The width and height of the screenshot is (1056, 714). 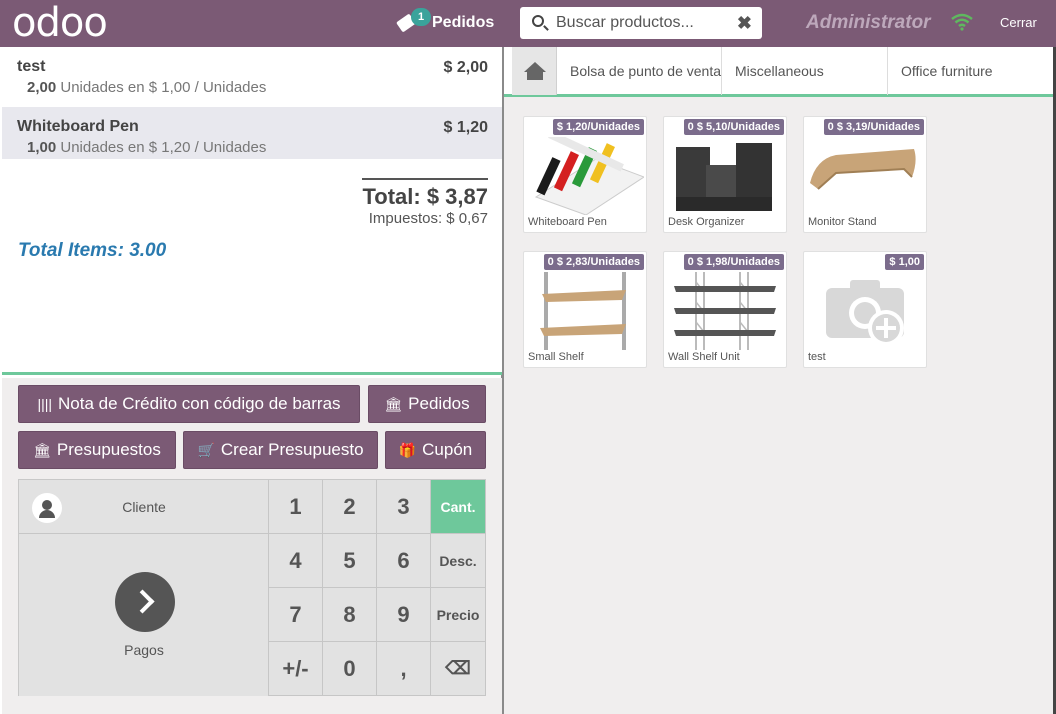 I want to click on chevron-right-icon, so click(x=145, y=602).